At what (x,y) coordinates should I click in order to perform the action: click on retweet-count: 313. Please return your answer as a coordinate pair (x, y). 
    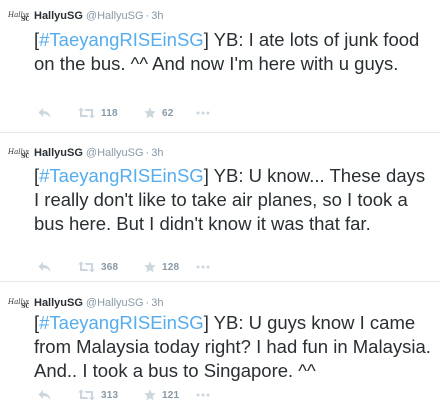
    Looking at the image, I should click on (110, 395).